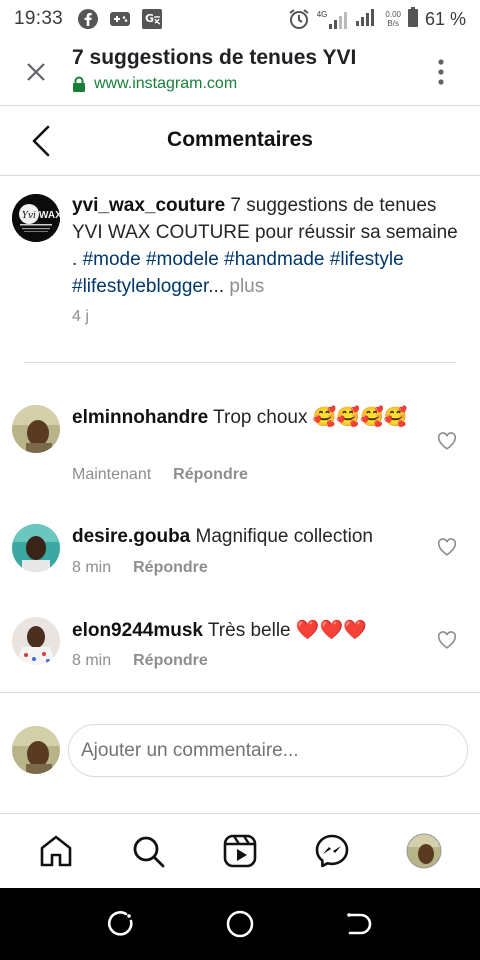 The height and width of the screenshot is (960, 480). I want to click on back-nav-button, so click(360, 924).